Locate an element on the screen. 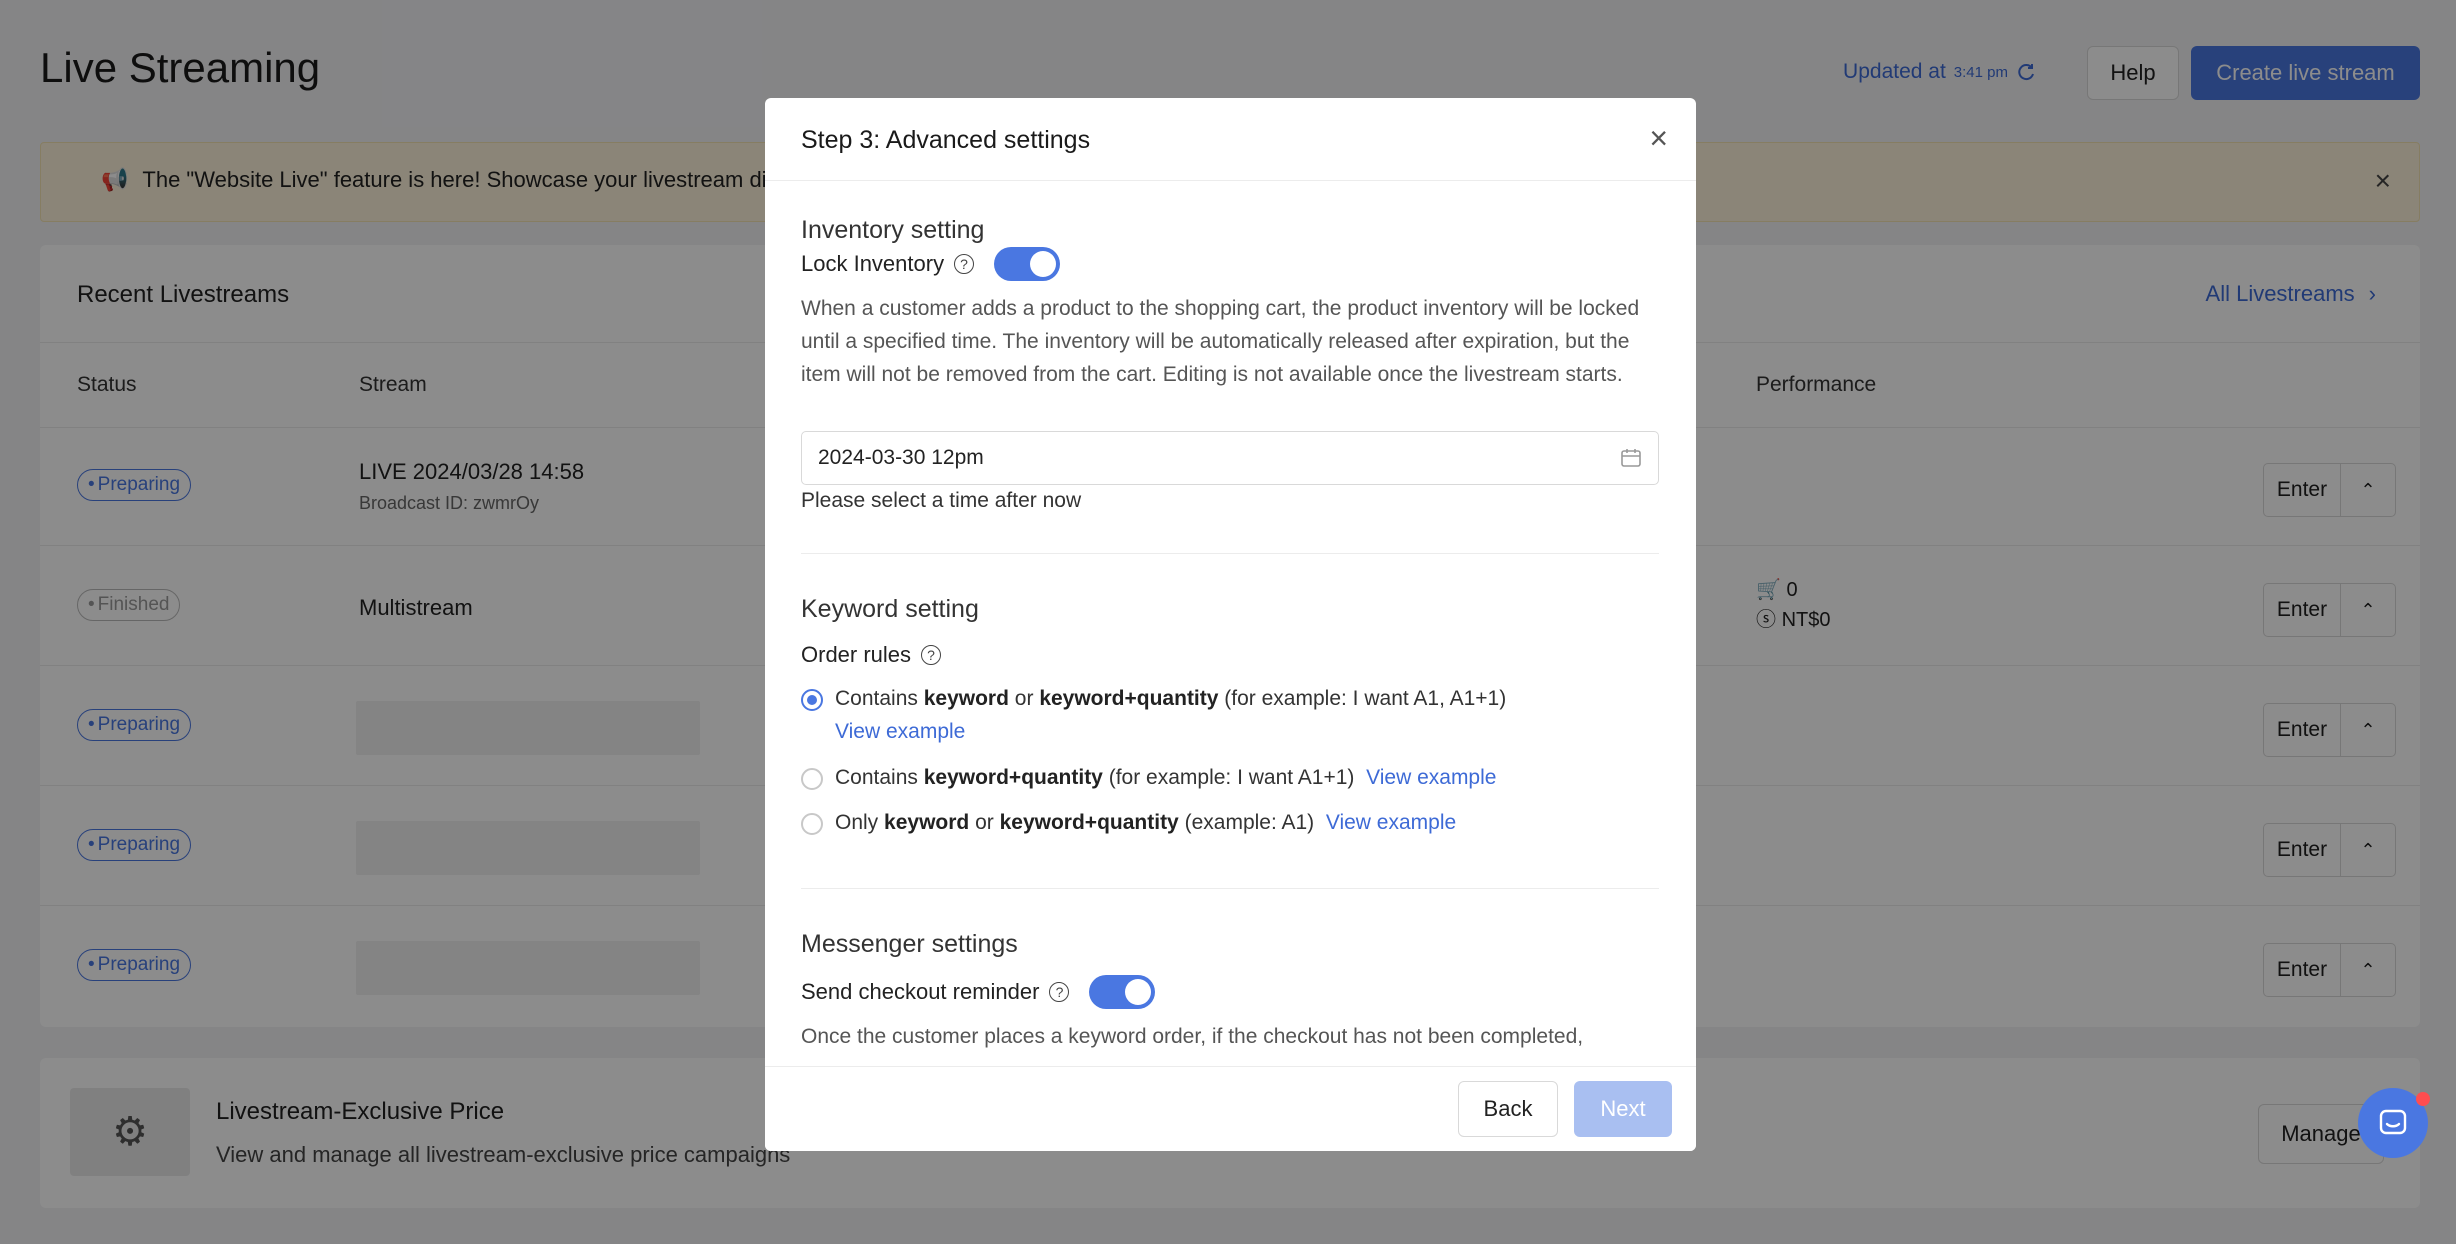 This screenshot has height=1244, width=2456. next-button: Next is located at coordinates (1623, 1109).